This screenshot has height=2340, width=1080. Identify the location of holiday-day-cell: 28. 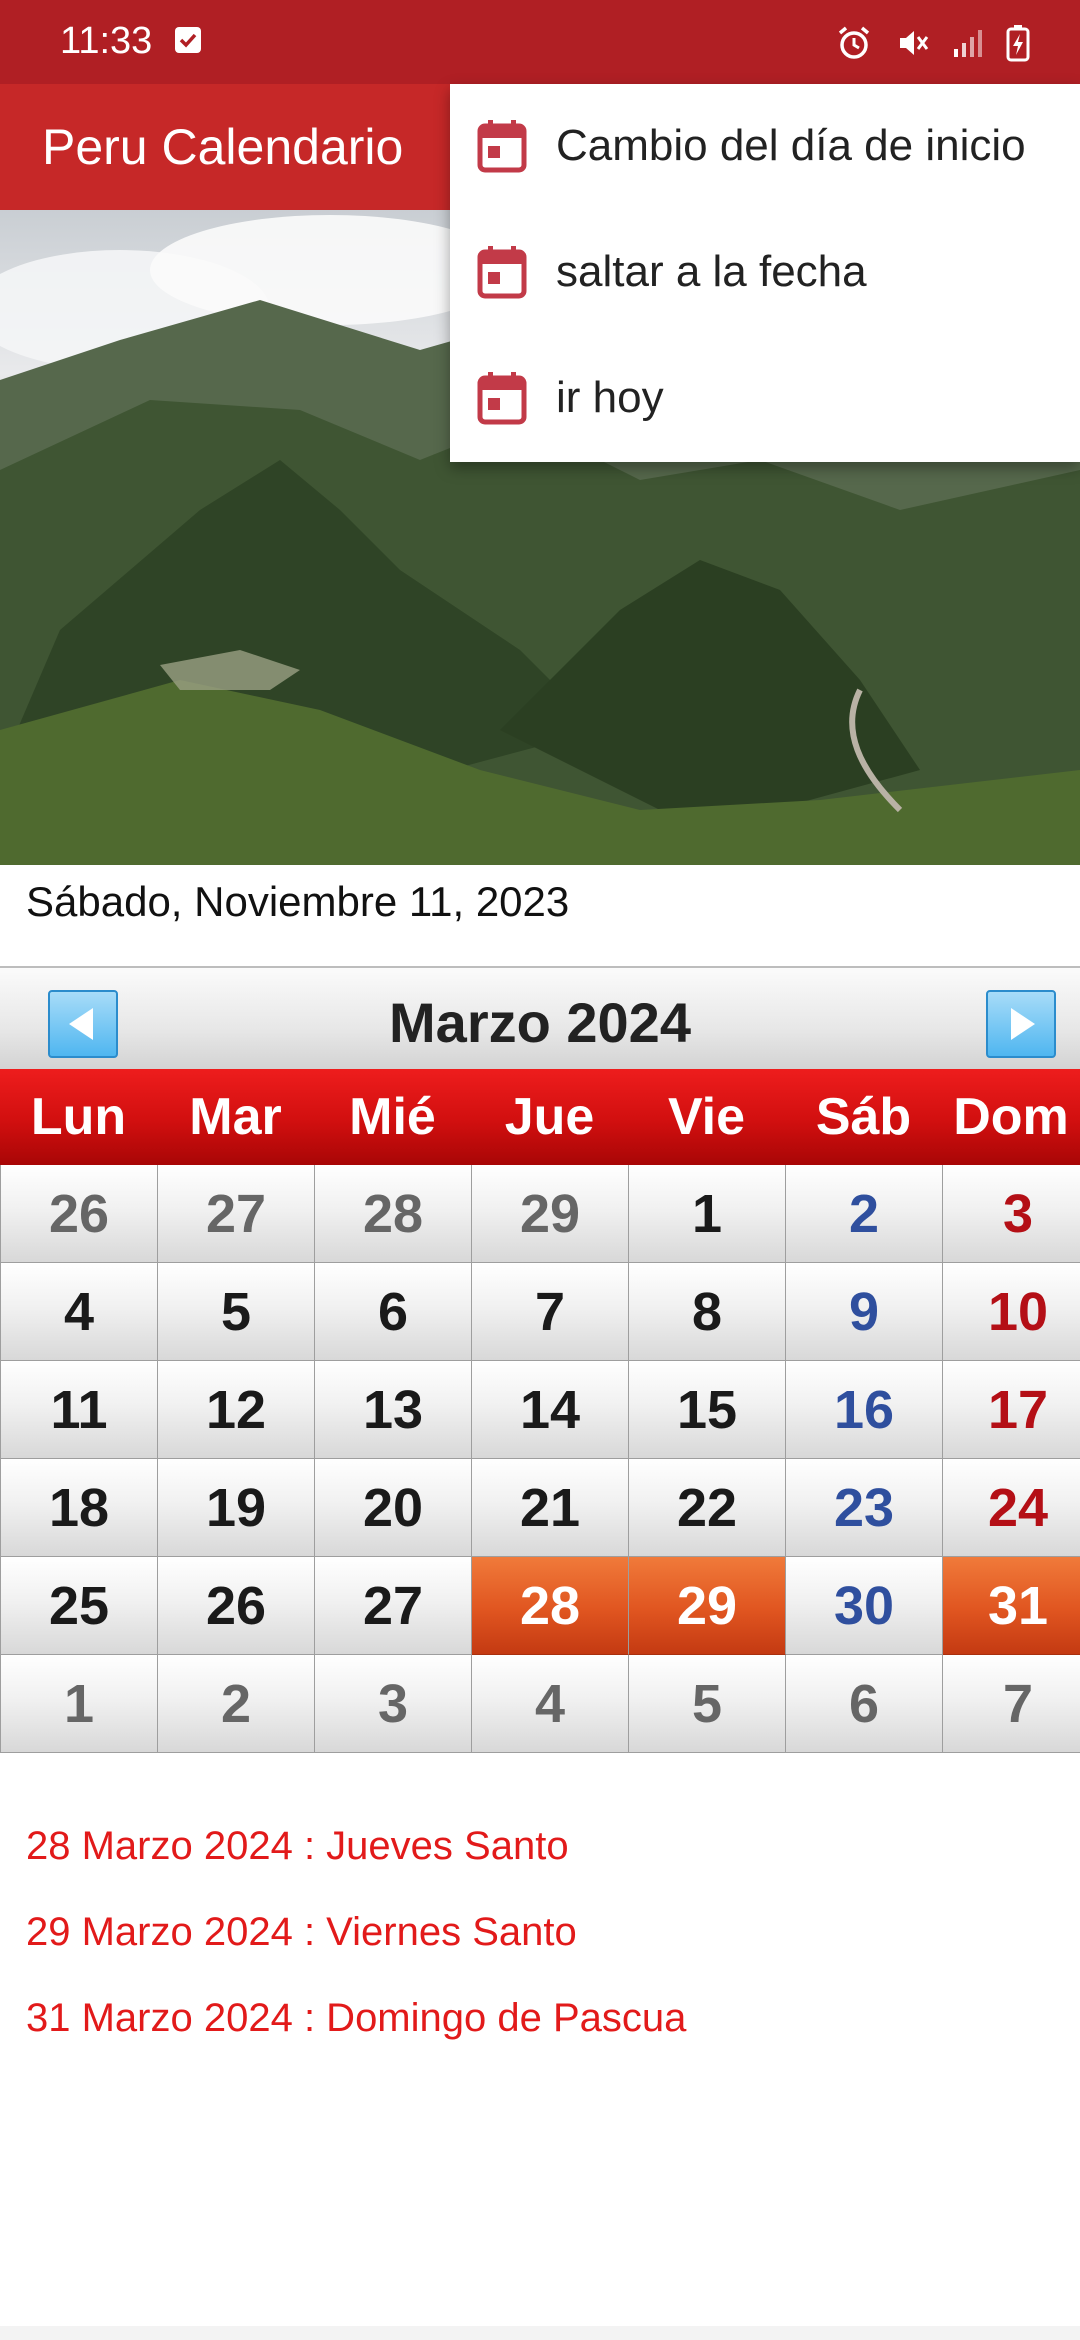
(550, 1606).